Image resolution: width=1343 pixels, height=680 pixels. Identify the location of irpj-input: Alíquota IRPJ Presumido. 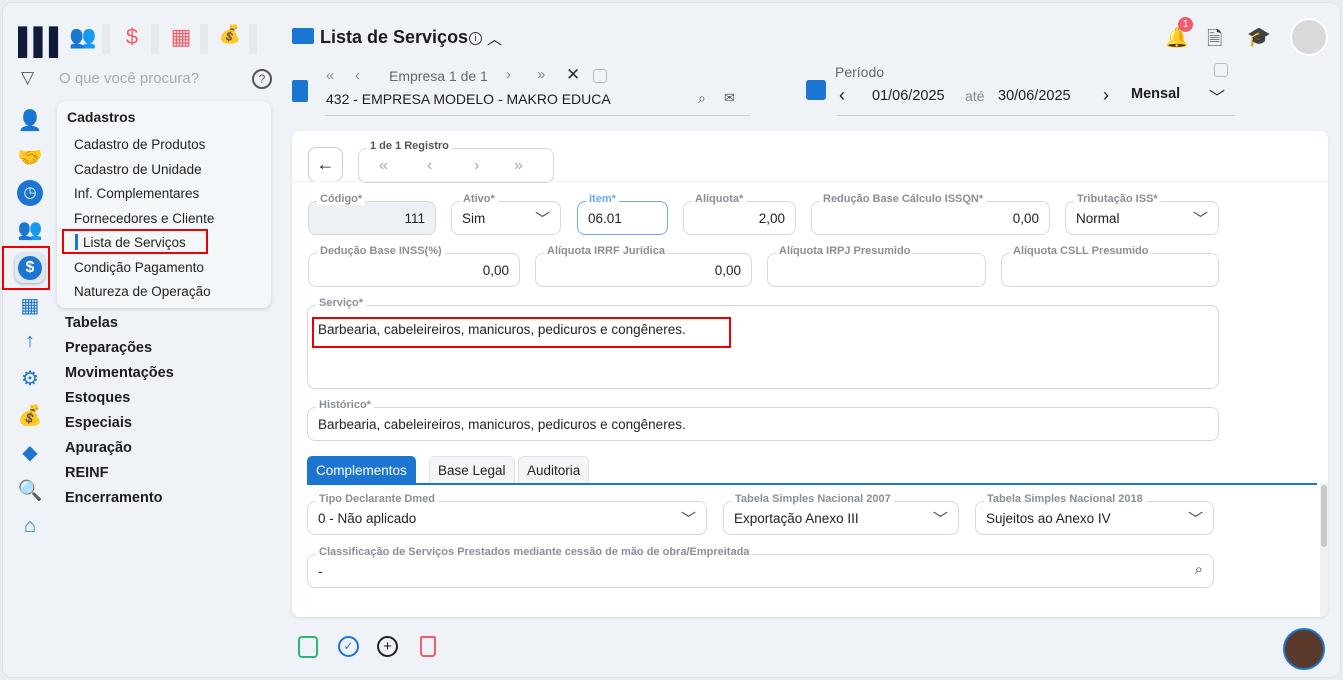
(876, 266).